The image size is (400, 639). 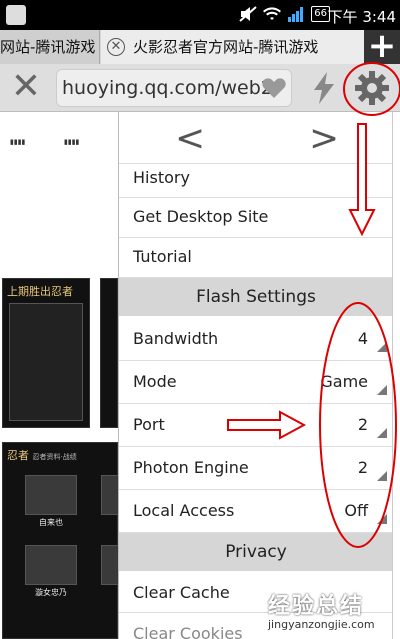 What do you see at coordinates (190, 138) in the screenshot?
I see `back-arrow-icon: <` at bounding box center [190, 138].